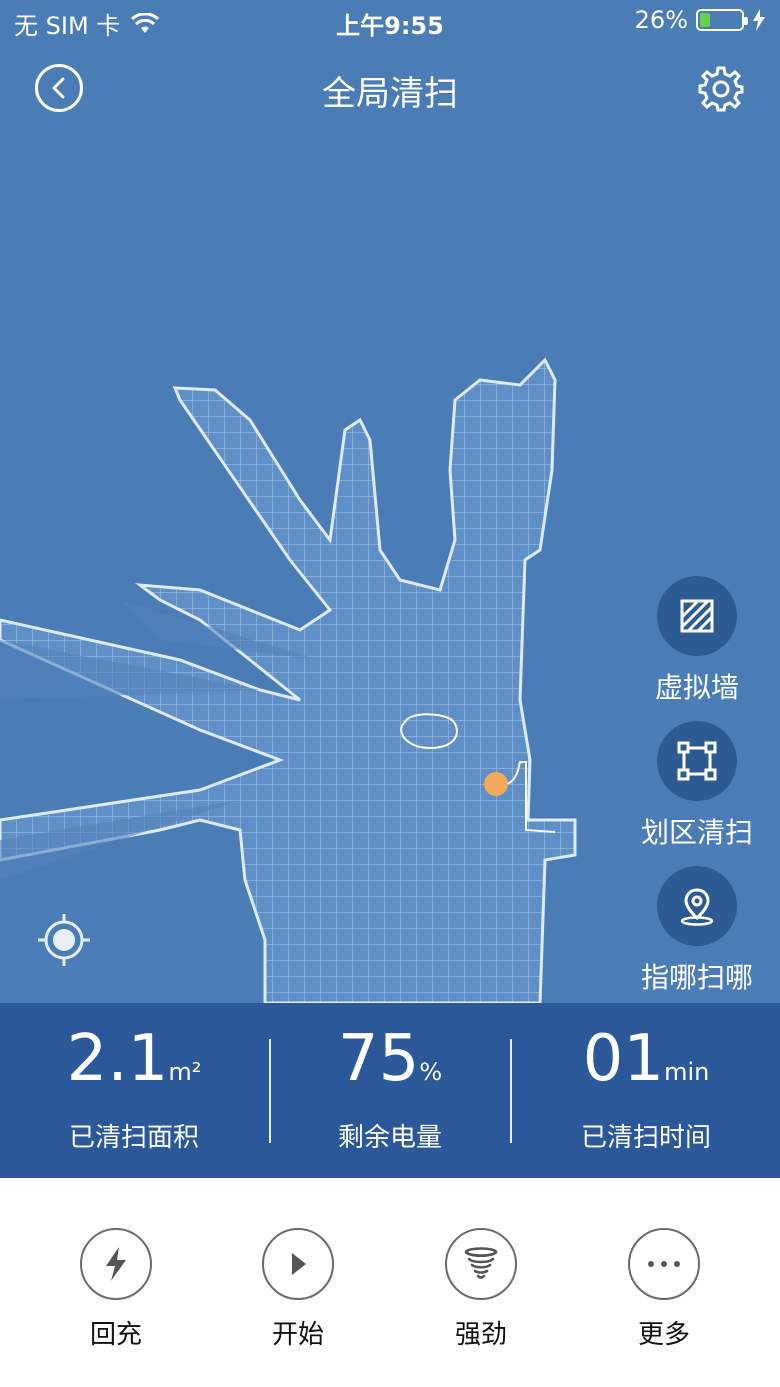 The image size is (780, 1387). I want to click on battery-icon, so click(722, 20).